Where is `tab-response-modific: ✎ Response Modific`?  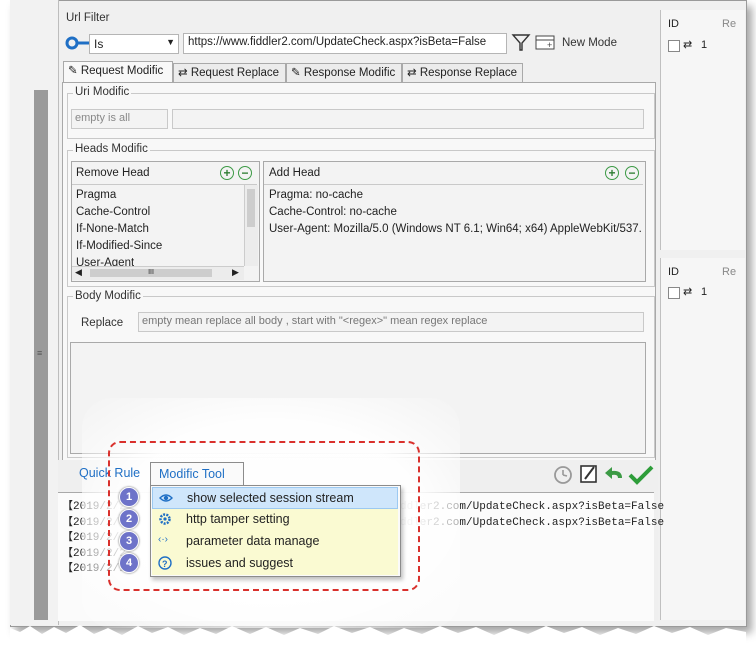
tab-response-modific: ✎ Response Modific is located at coordinates (344, 73).